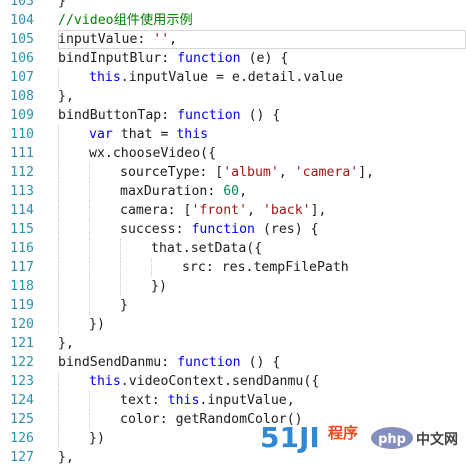 Image resolution: width=466 pixels, height=464 pixels. What do you see at coordinates (366, 172) in the screenshot?
I see `token-plain: ],` at bounding box center [366, 172].